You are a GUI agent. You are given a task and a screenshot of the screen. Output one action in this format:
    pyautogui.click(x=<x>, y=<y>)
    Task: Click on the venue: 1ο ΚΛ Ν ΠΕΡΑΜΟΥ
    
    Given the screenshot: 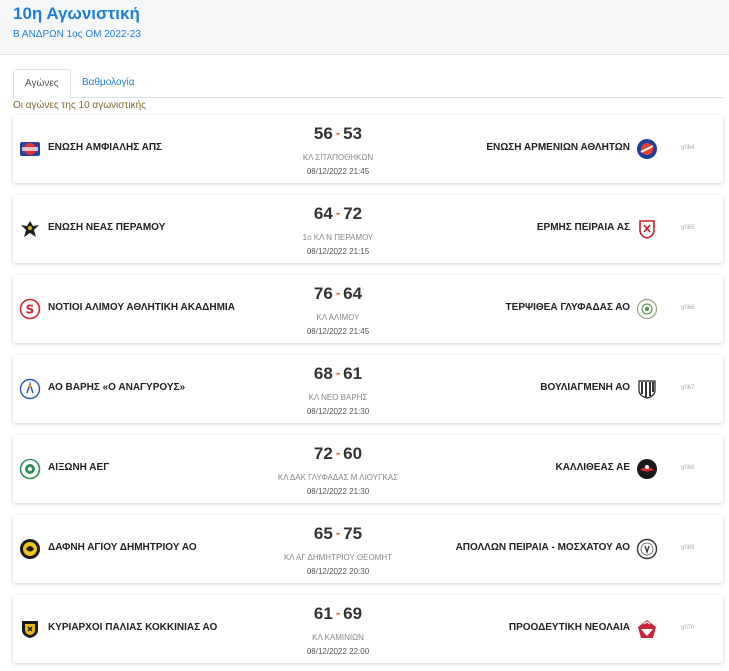 What is the action you would take?
    pyautogui.click(x=338, y=237)
    